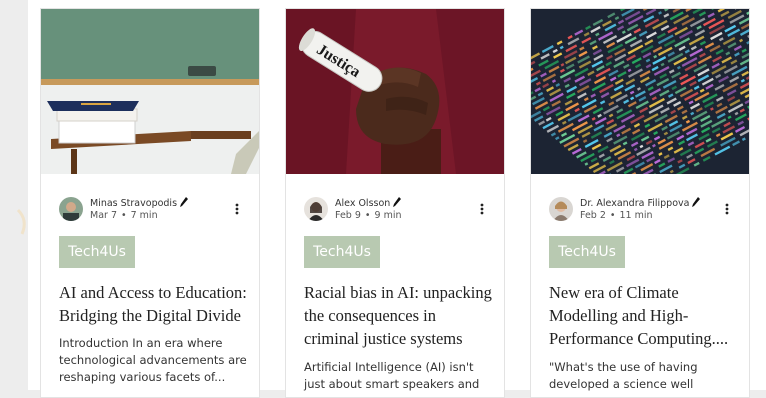 This screenshot has width=766, height=398. I want to click on author-name: Dr. Alexandra Filippova, so click(640, 203).